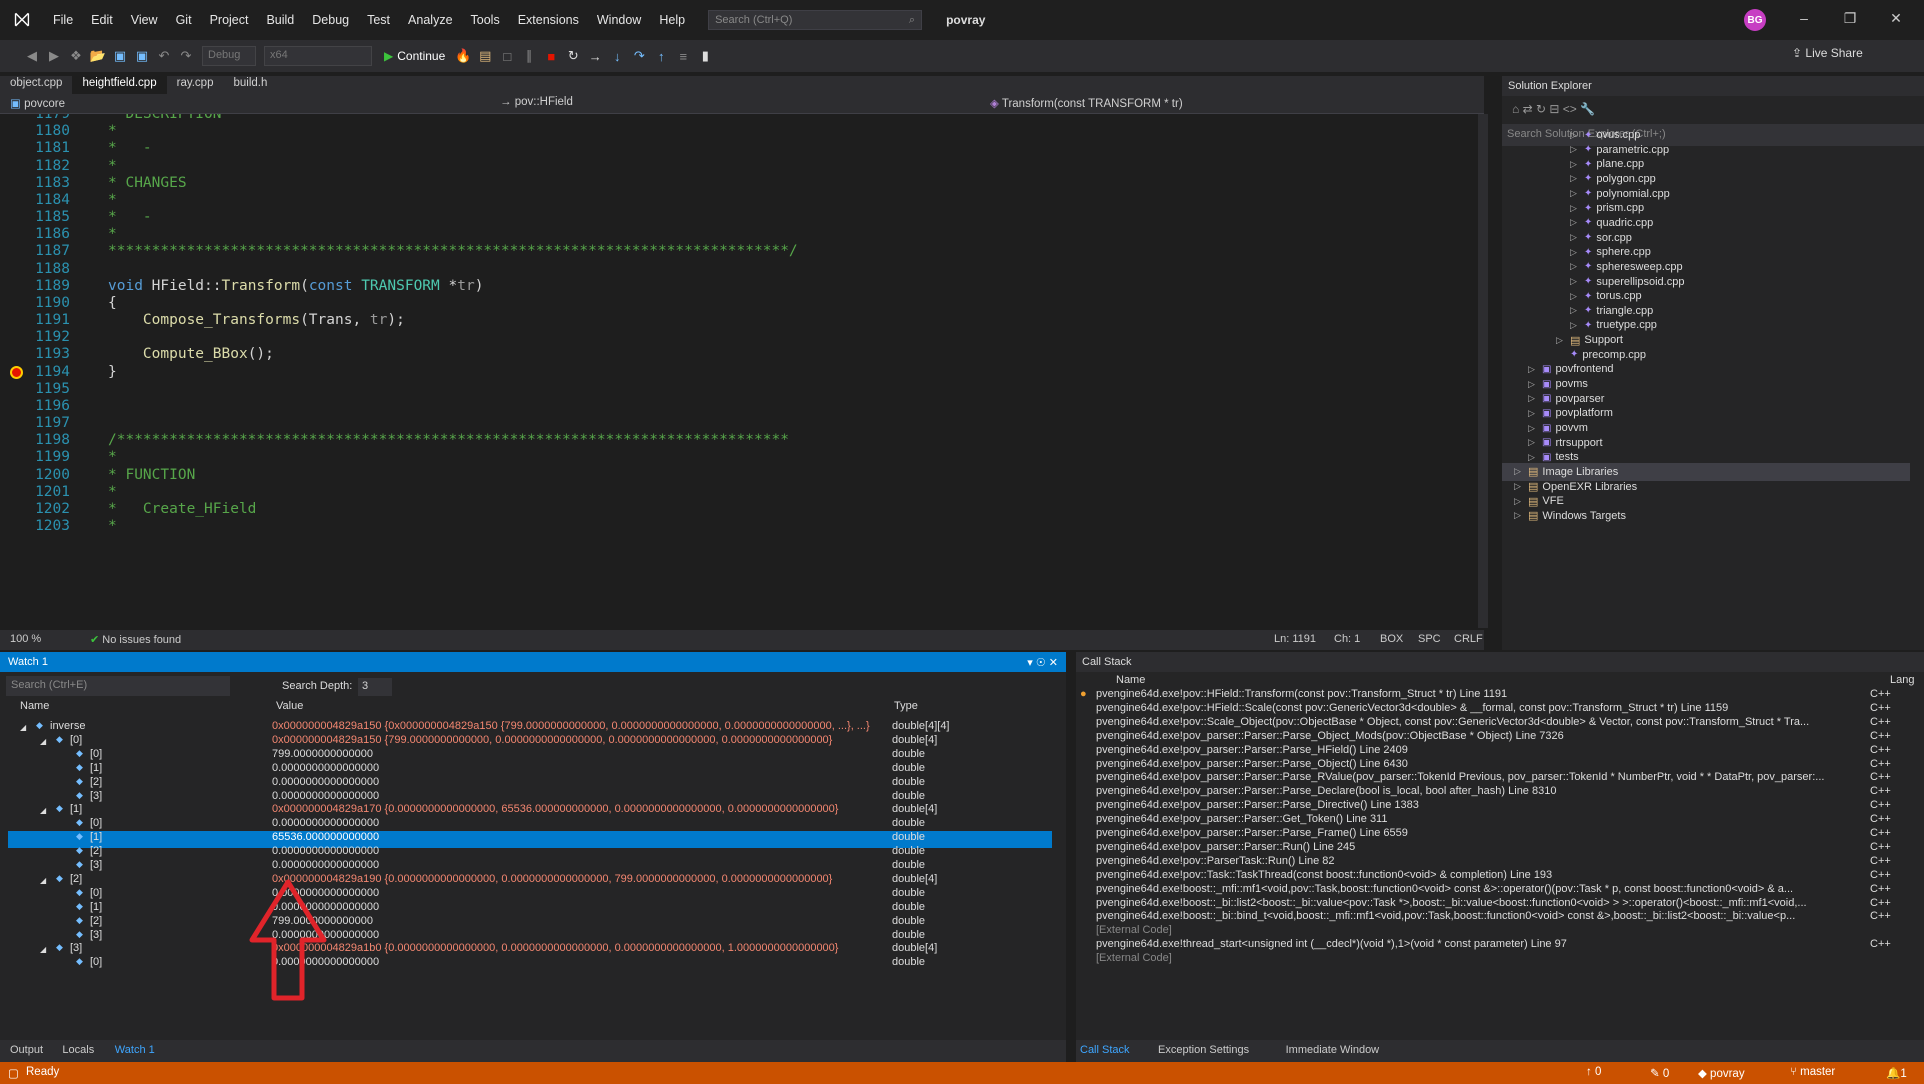  Describe the element at coordinates (906, 708) in the screenshot. I see `watch-header-type: Type` at that location.